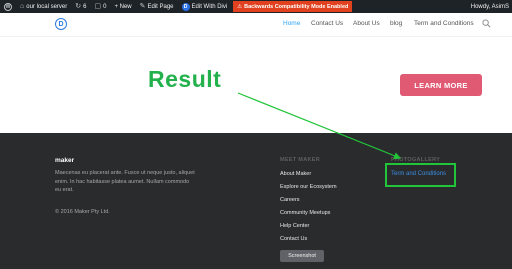 This screenshot has width=512, height=269. What do you see at coordinates (420, 175) in the screenshot?
I see `highlight-box` at bounding box center [420, 175].